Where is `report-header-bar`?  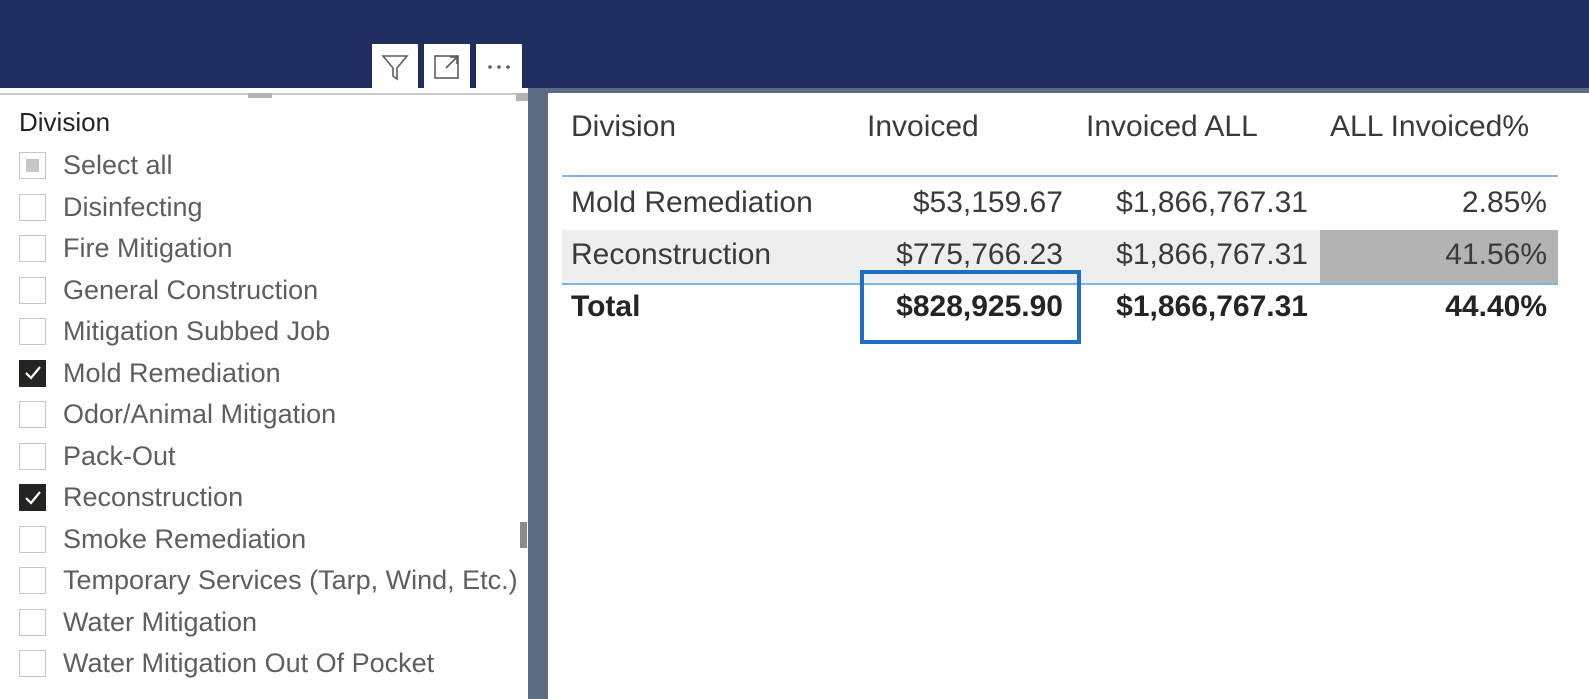 report-header-bar is located at coordinates (794, 44).